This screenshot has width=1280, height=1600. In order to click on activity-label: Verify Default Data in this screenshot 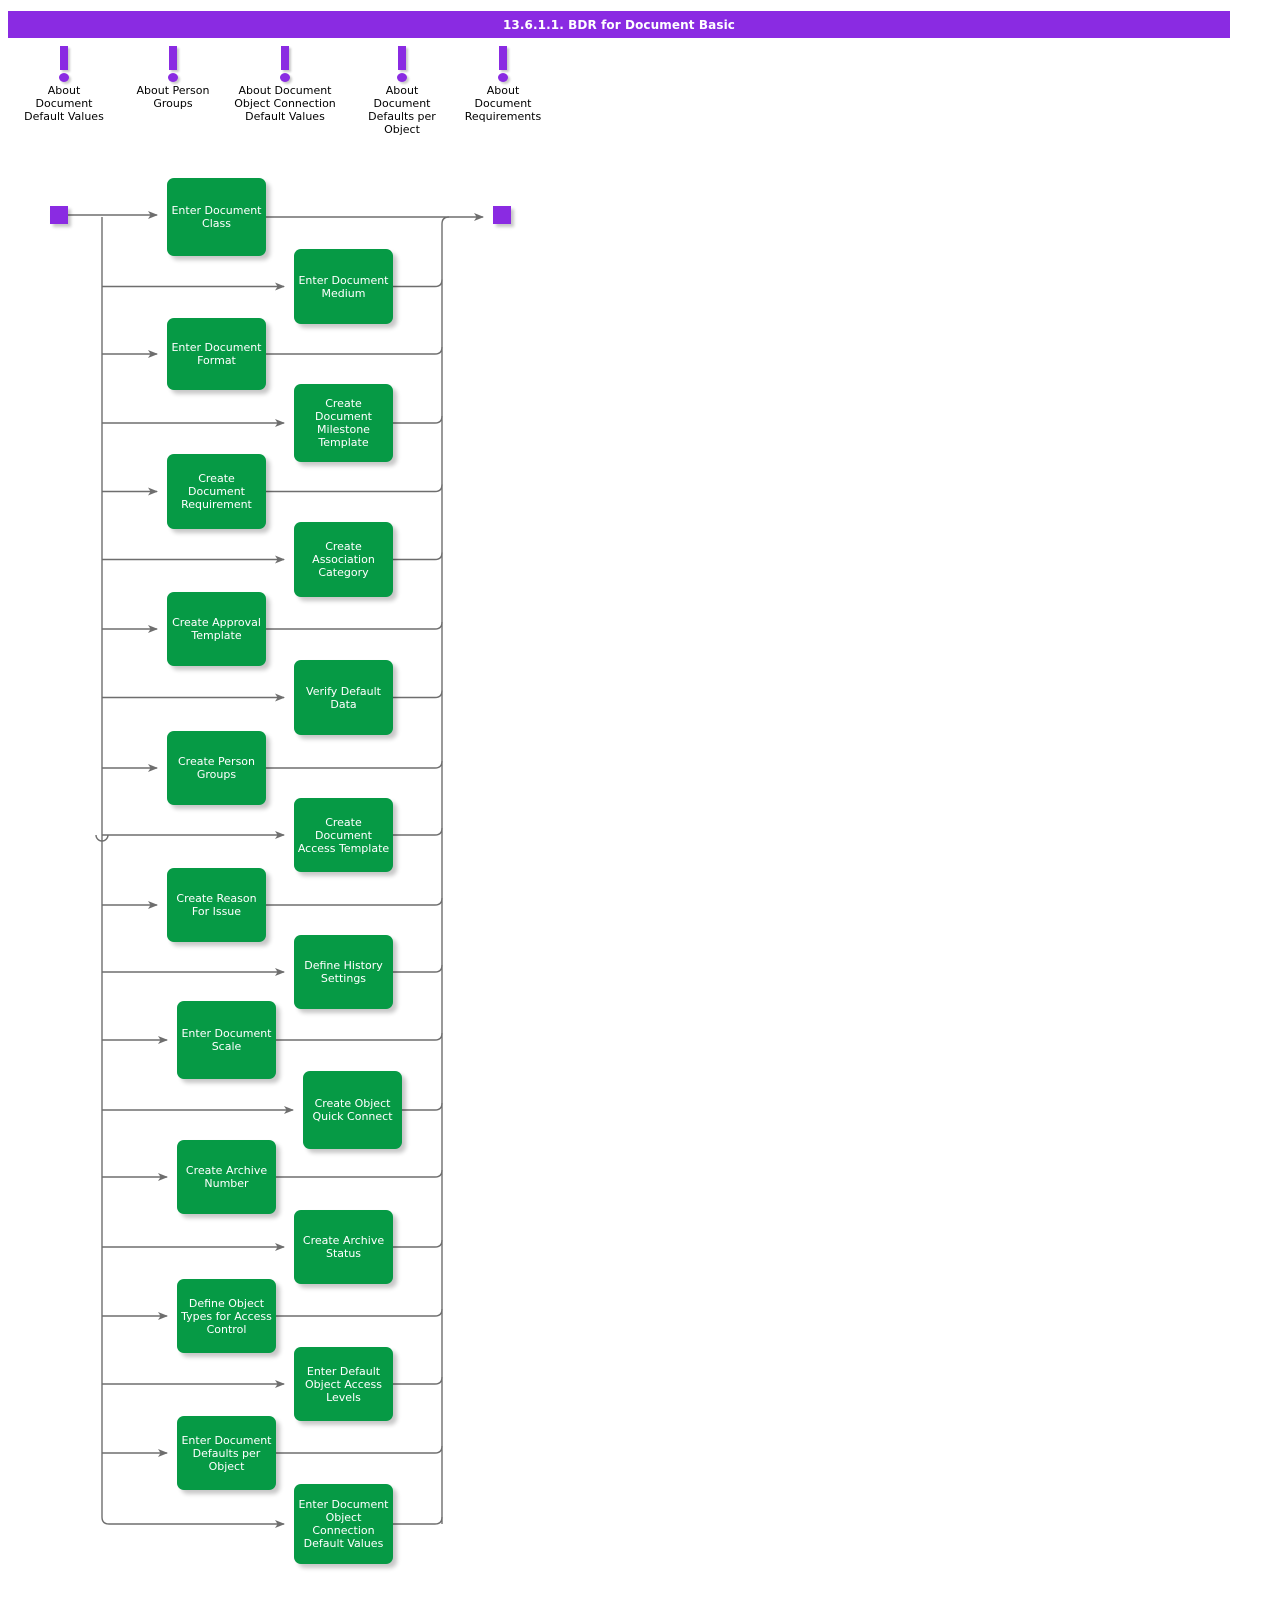, I will do `click(343, 697)`.